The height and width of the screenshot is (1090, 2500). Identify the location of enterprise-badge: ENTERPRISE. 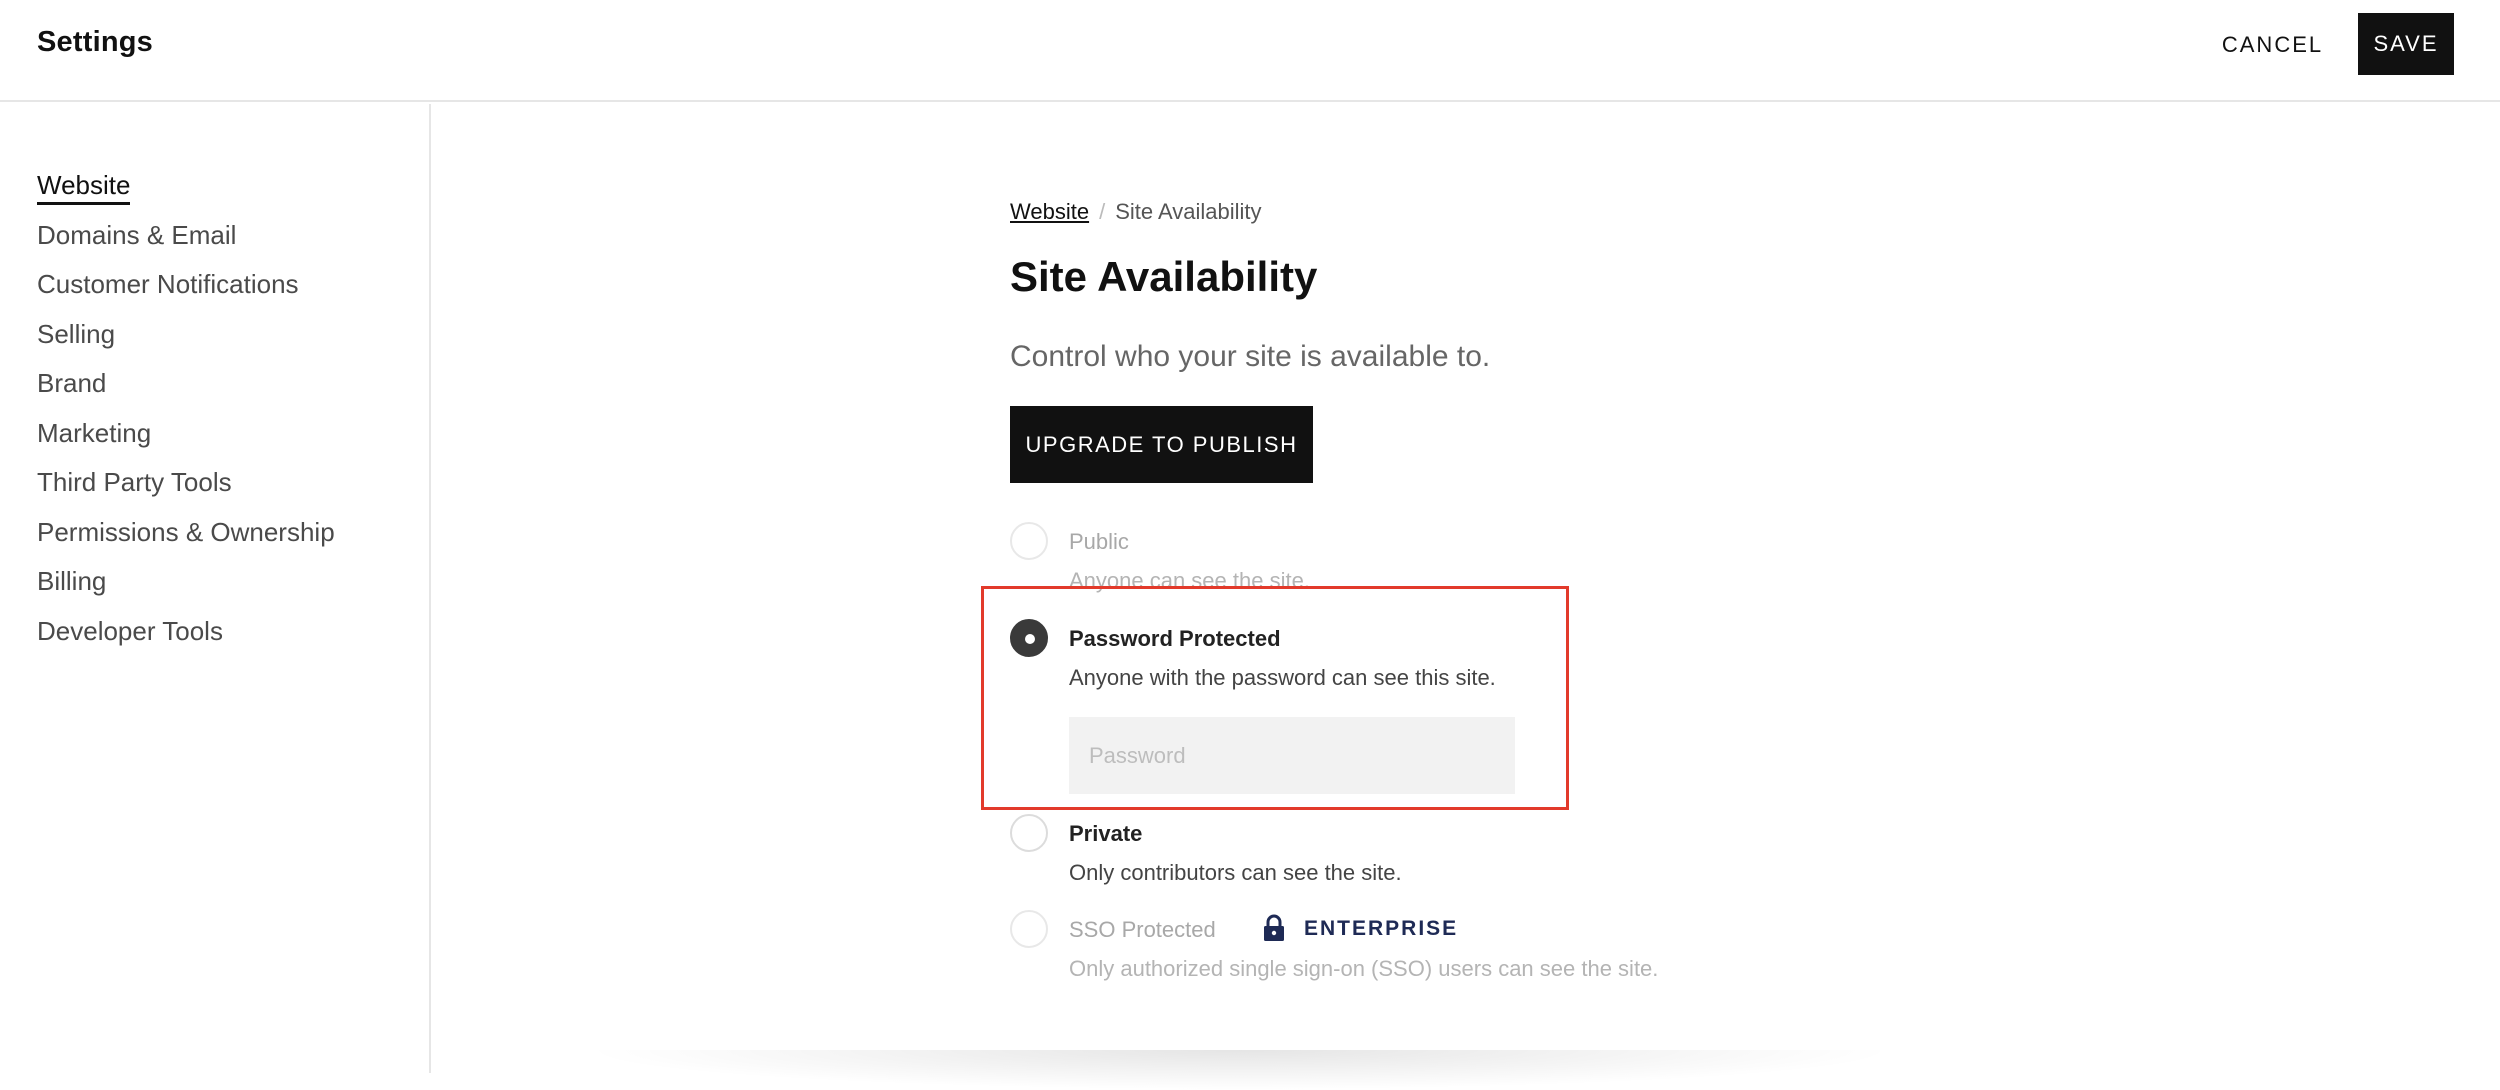
(1381, 928).